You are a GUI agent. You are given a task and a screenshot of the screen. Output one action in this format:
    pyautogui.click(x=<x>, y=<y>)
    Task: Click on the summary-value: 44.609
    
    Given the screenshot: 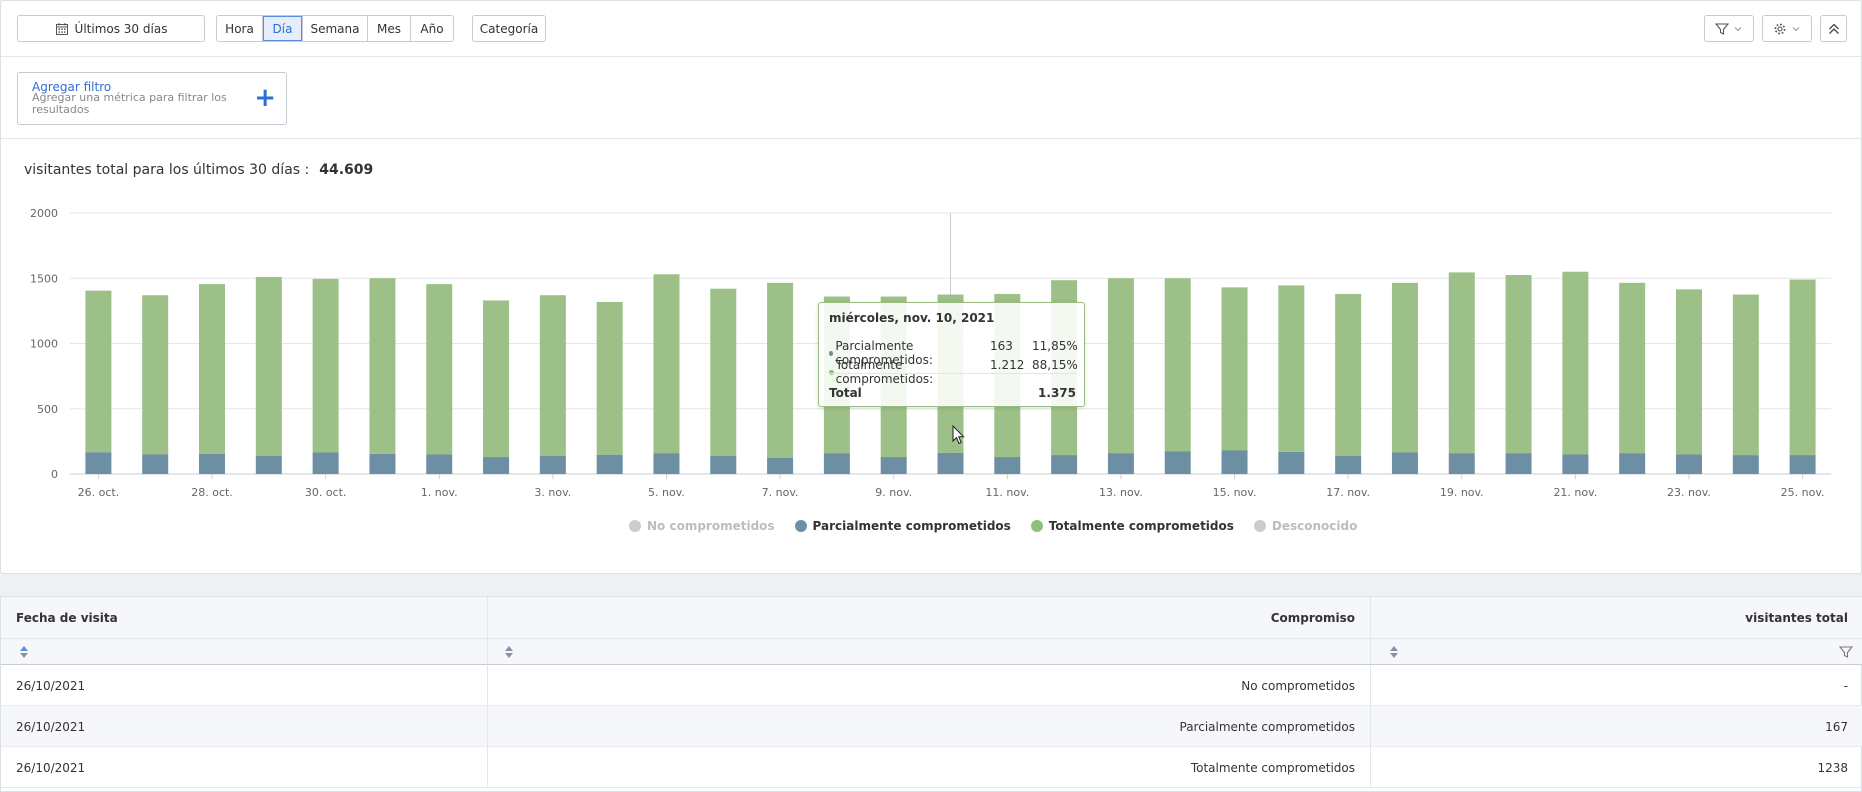 What is the action you would take?
    pyautogui.click(x=346, y=170)
    